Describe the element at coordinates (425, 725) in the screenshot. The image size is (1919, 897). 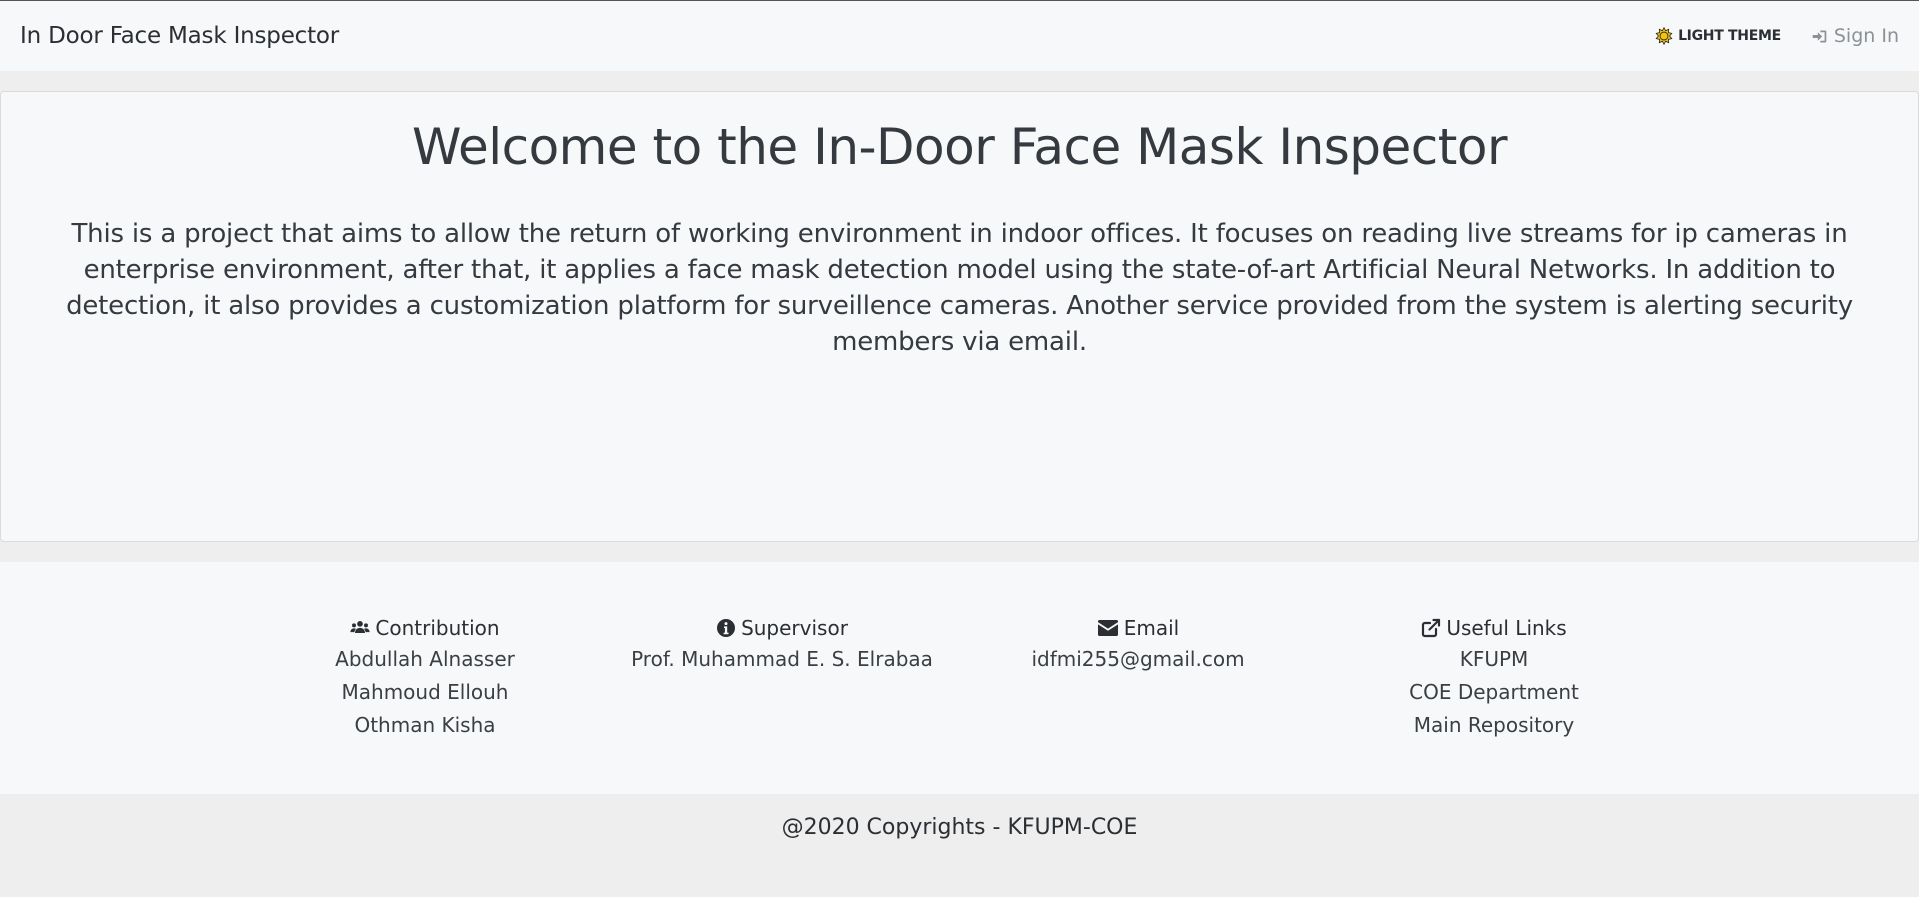
I see `contributor-name: Othman Kisha` at that location.